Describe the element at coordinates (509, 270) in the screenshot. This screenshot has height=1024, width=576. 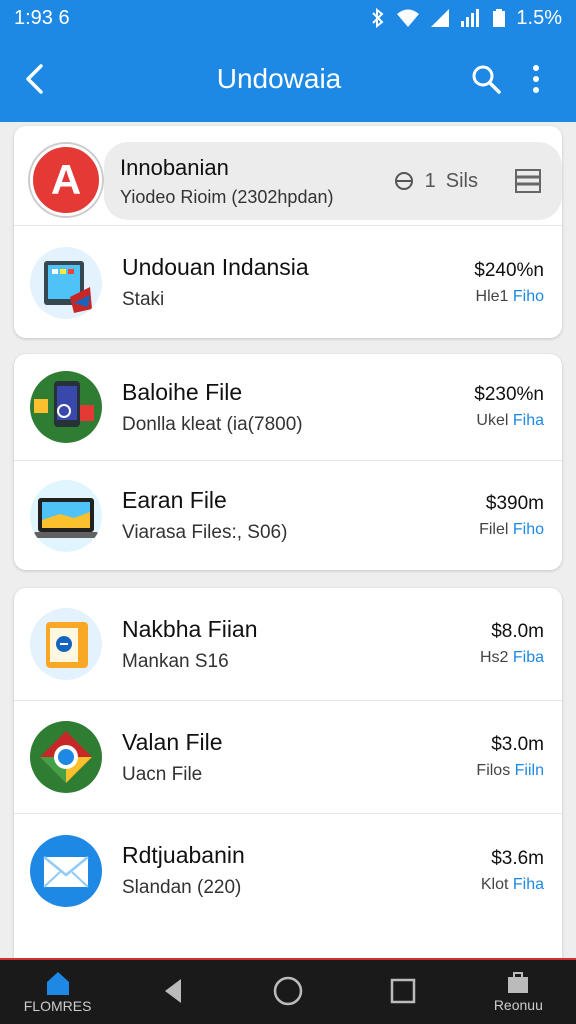
I see `file-size: $240%n` at that location.